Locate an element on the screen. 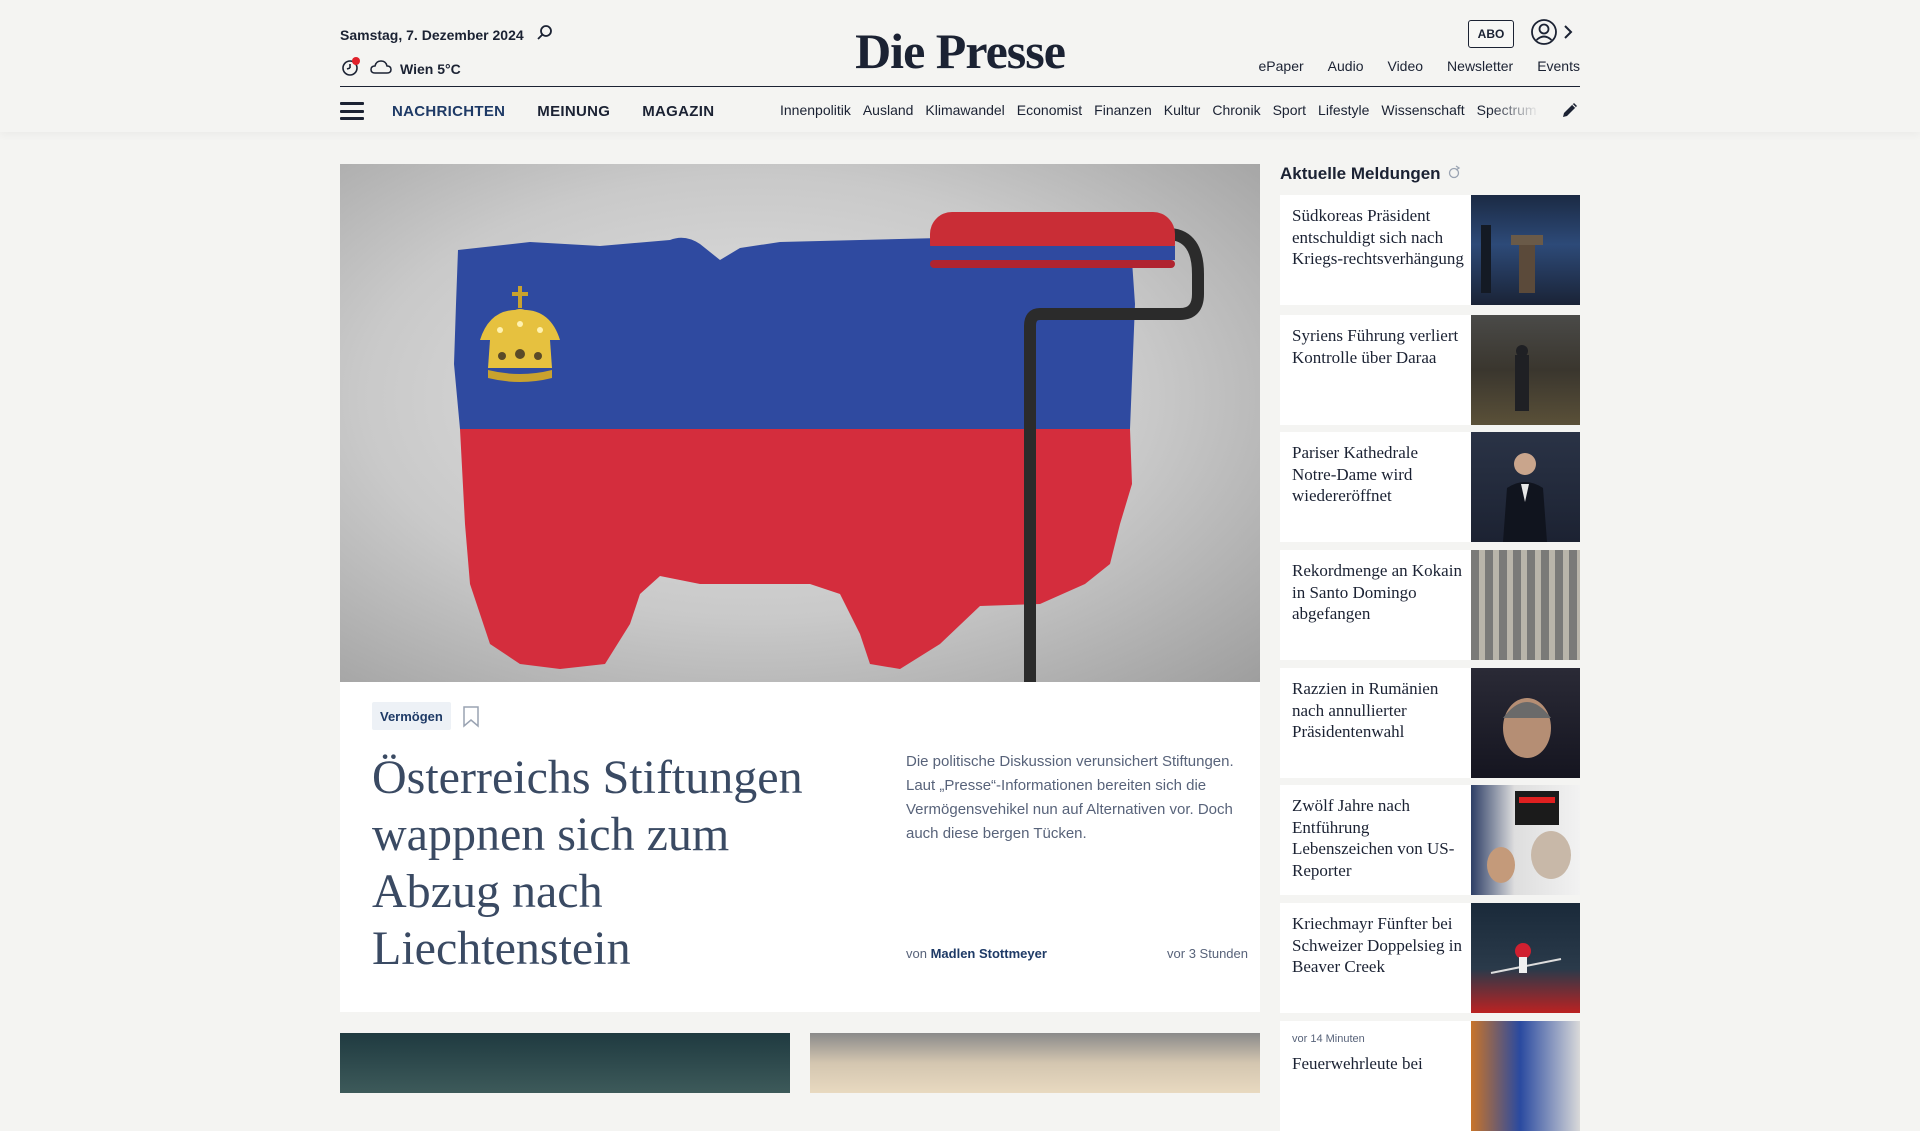  subnav-economist: Economist is located at coordinates (1049, 110).